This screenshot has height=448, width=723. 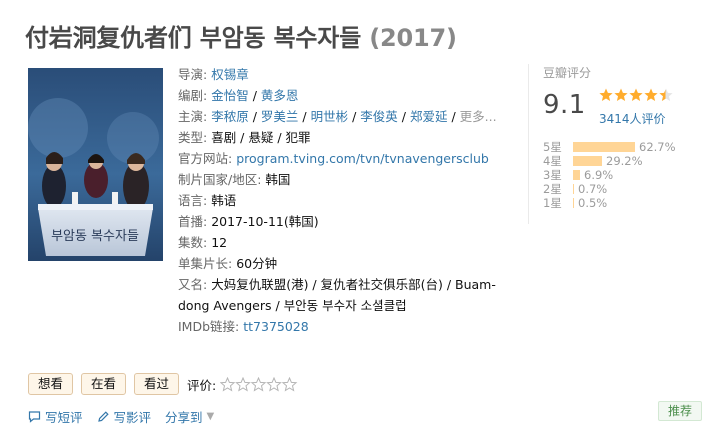 I want to click on rating-bar-percent: 0.7%, so click(x=593, y=189).